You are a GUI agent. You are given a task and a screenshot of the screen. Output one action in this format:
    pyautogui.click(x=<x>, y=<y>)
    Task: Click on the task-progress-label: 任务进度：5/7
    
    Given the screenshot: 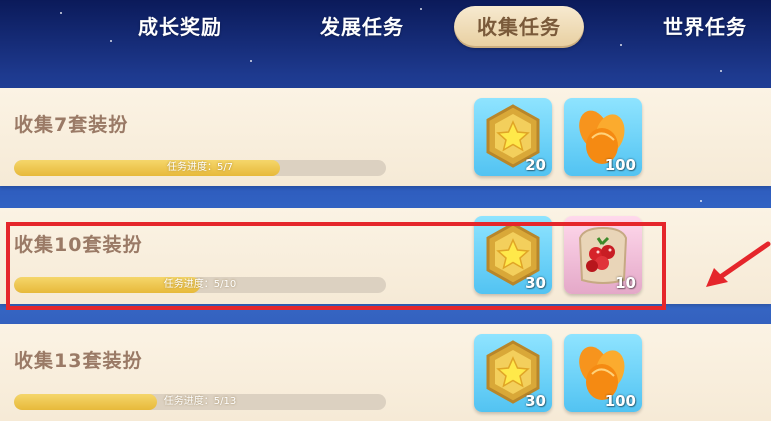 What is the action you would take?
    pyautogui.click(x=200, y=167)
    